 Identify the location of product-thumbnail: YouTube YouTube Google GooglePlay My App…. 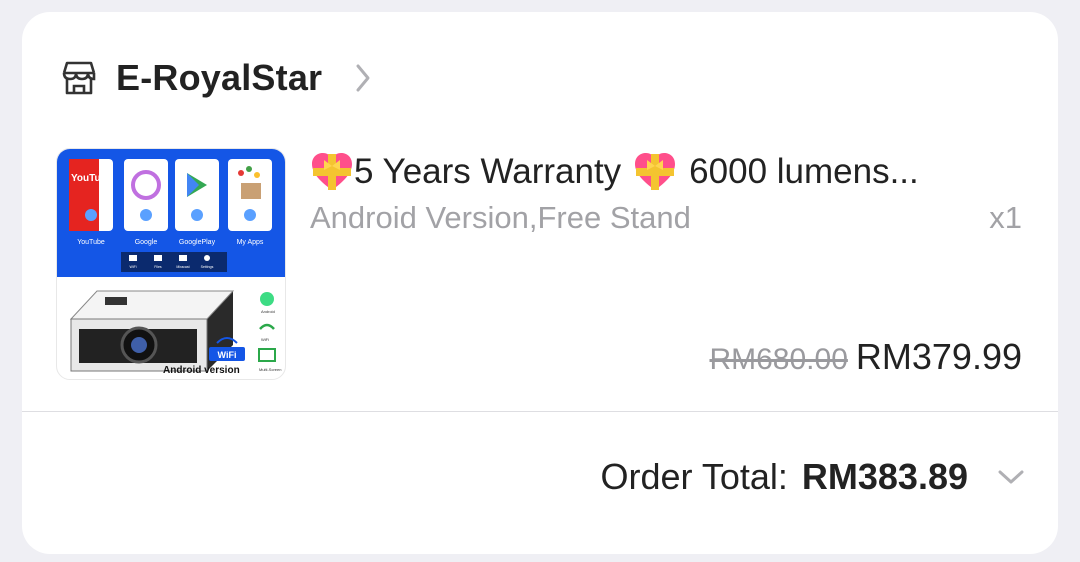
(171, 264).